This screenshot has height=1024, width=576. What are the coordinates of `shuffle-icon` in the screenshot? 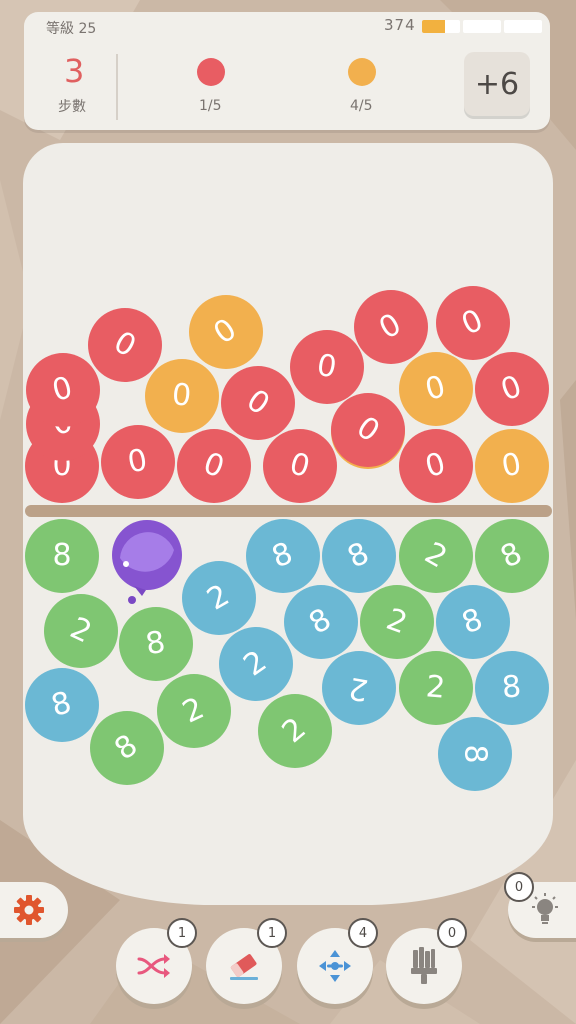 It's located at (153, 966).